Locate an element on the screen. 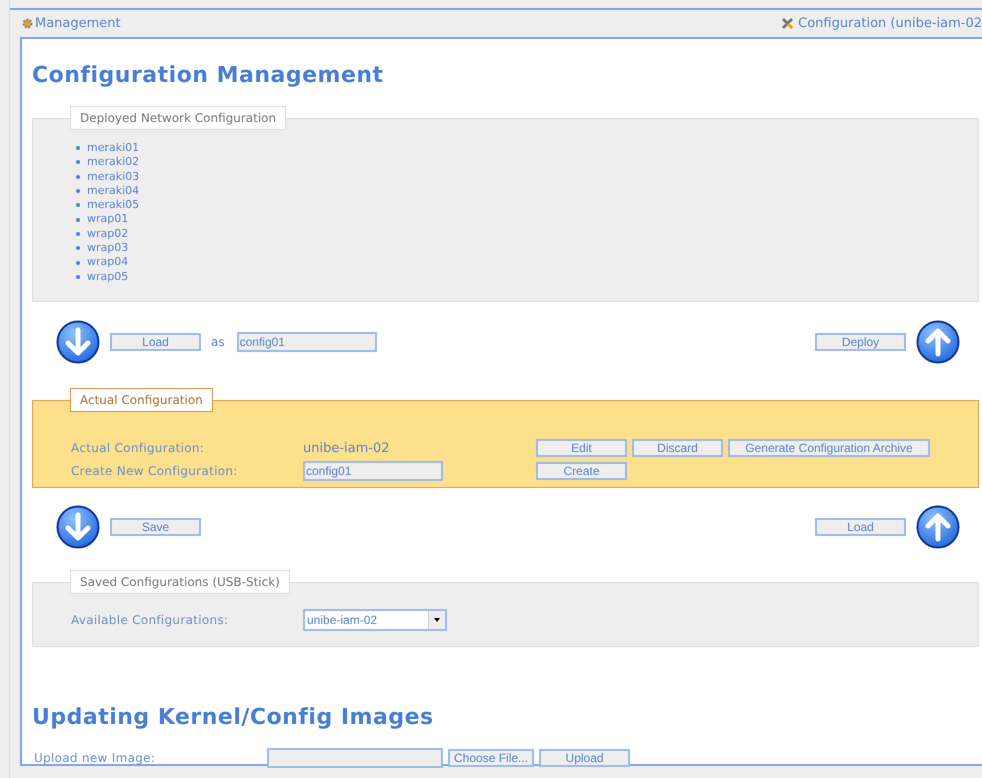 Image resolution: width=982 pixels, height=778 pixels. device-item: meraki04 is located at coordinates (113, 191).